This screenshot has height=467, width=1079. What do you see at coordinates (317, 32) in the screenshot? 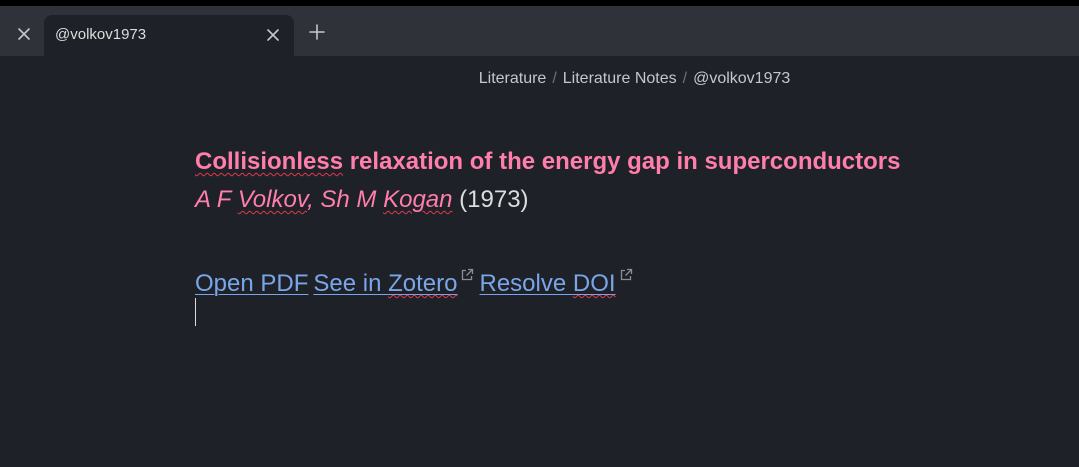
I see `plus-icon` at bounding box center [317, 32].